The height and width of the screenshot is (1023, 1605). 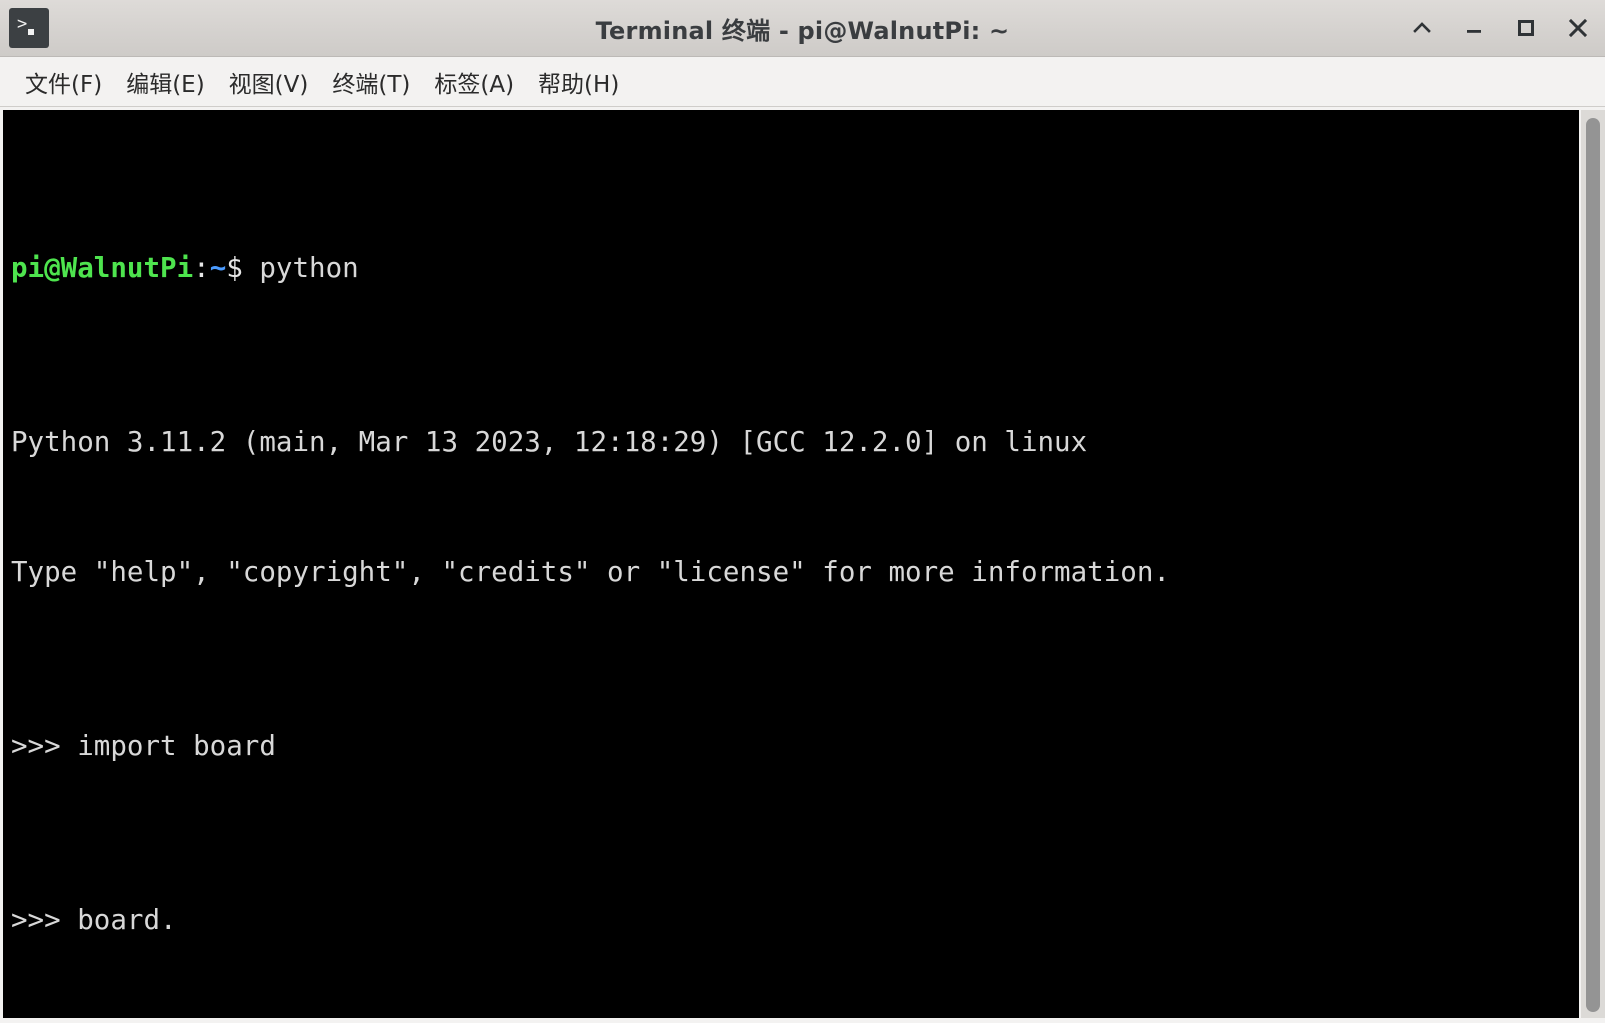 I want to click on menu-view: 视图(V), so click(x=269, y=82).